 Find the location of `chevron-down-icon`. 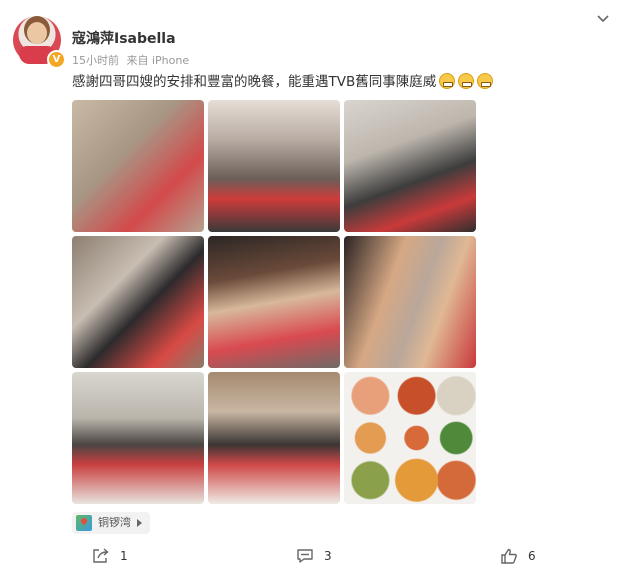

chevron-down-icon is located at coordinates (603, 19).